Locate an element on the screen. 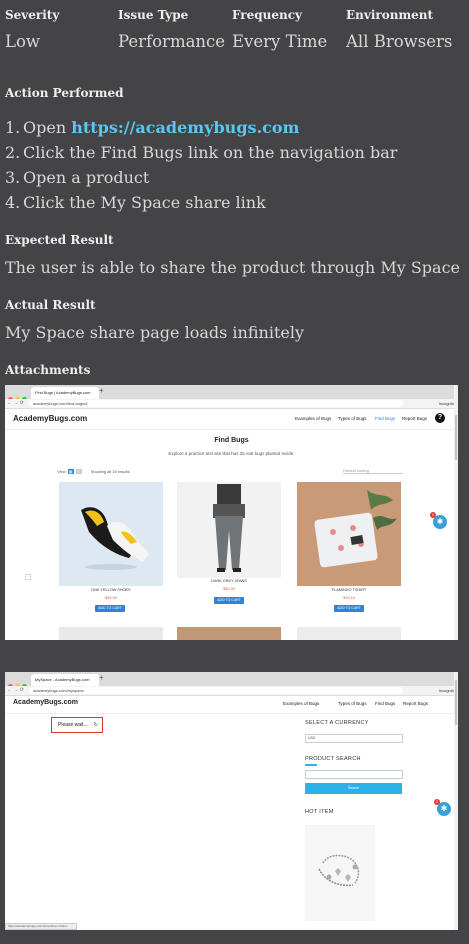 This screenshot has height=944, width=469. actual-text: My Space share page loads infinitely is located at coordinates (154, 332).